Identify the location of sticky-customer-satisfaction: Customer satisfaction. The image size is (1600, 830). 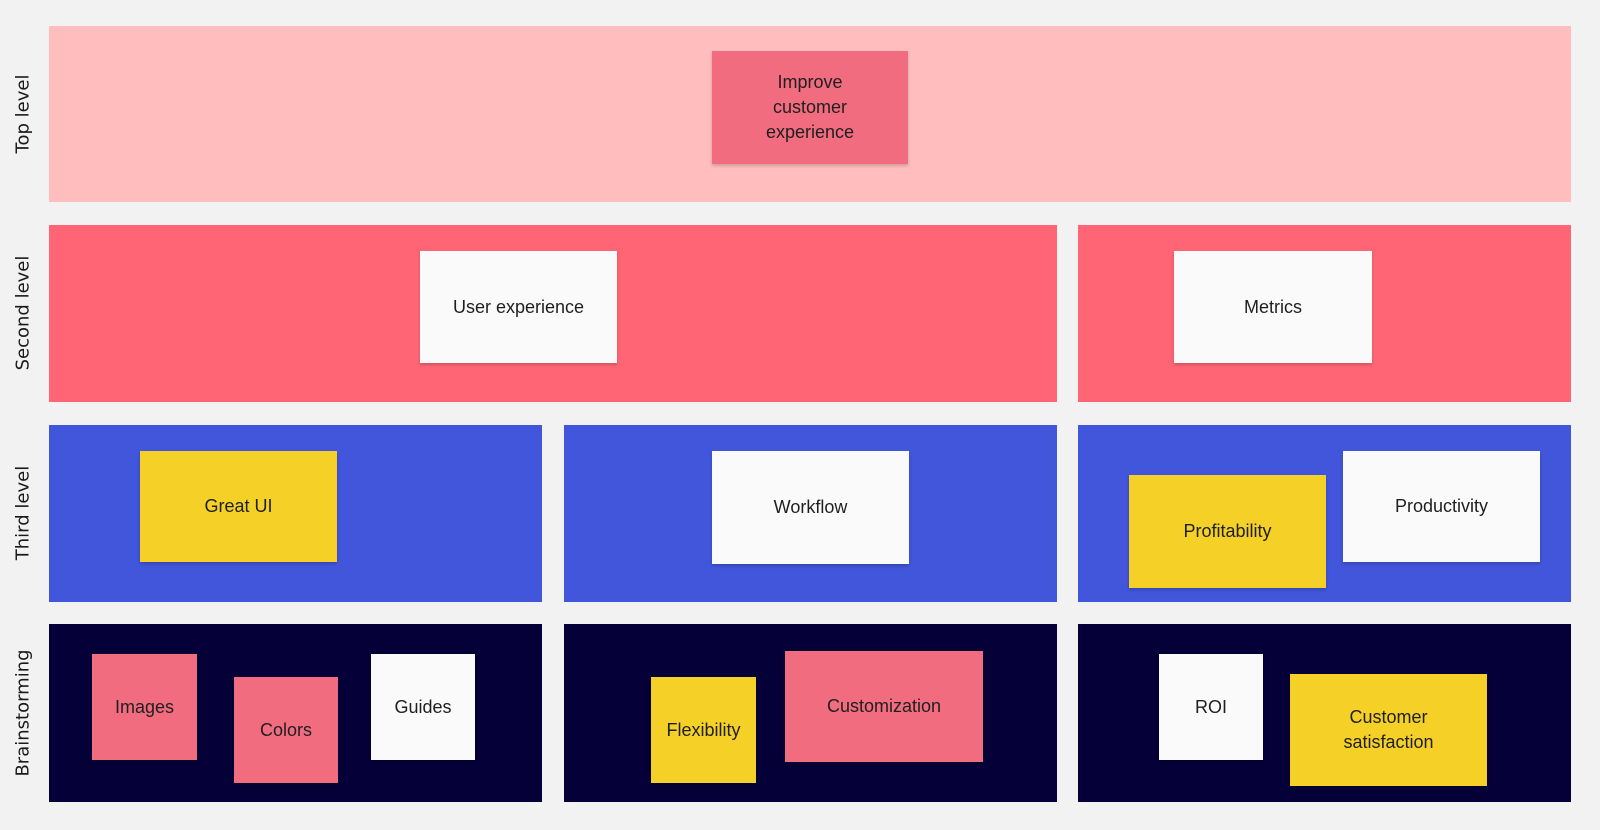
(1388, 730).